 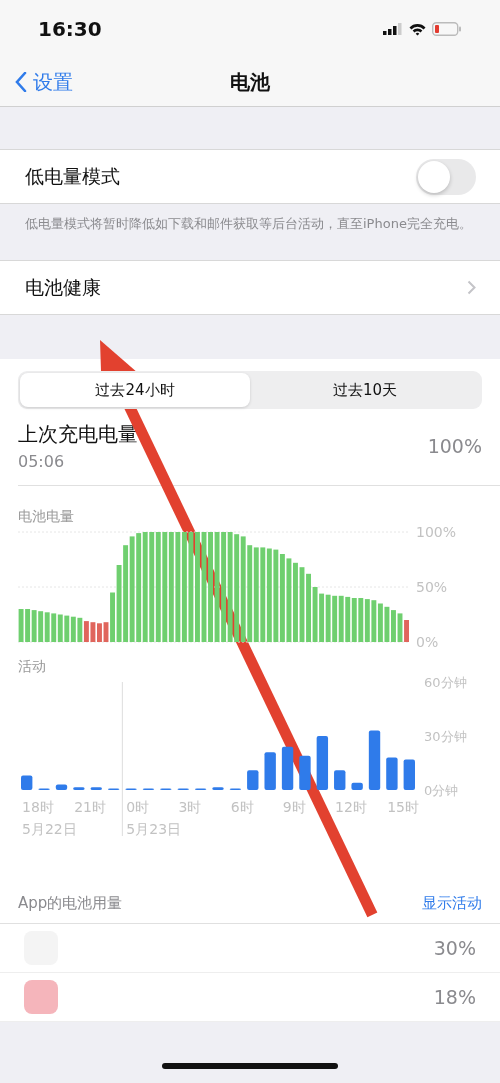 I want to click on y-tick-label: 100%, so click(x=436, y=532).